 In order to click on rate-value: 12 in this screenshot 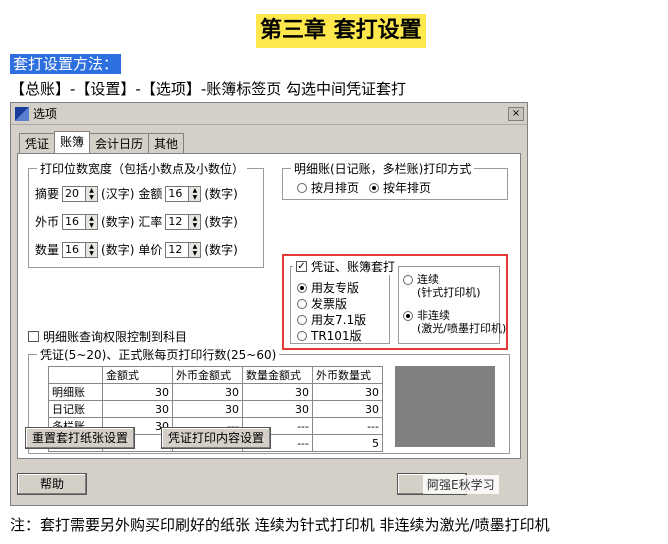, I will do `click(177, 221)`.